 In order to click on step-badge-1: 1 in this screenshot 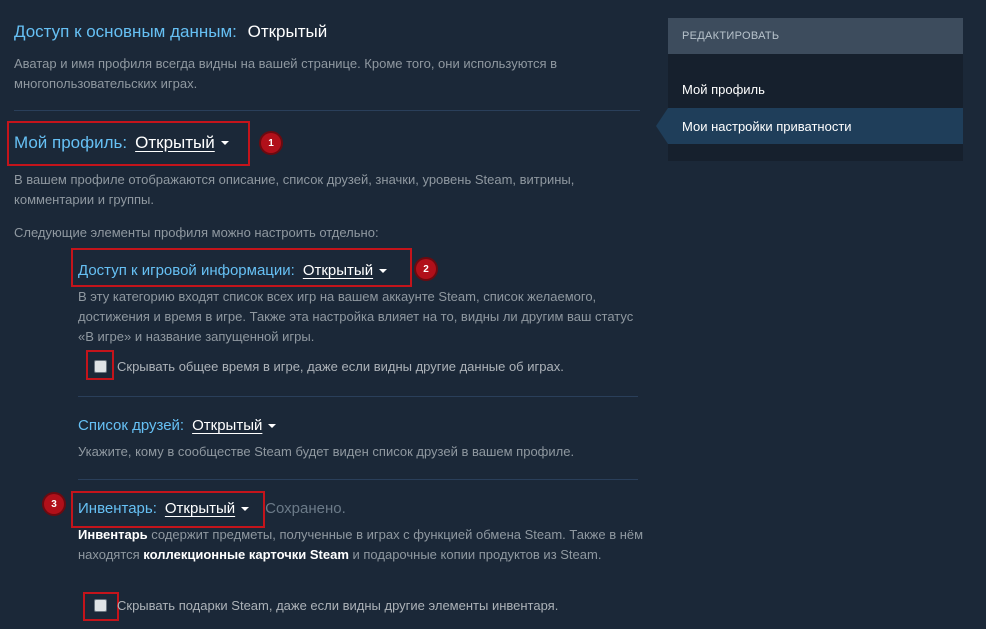, I will do `click(271, 143)`.